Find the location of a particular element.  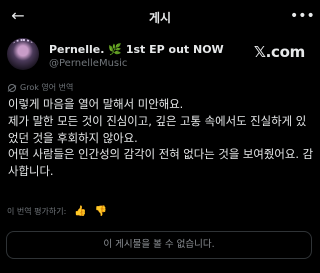

page-title: 게시 is located at coordinates (160, 18).